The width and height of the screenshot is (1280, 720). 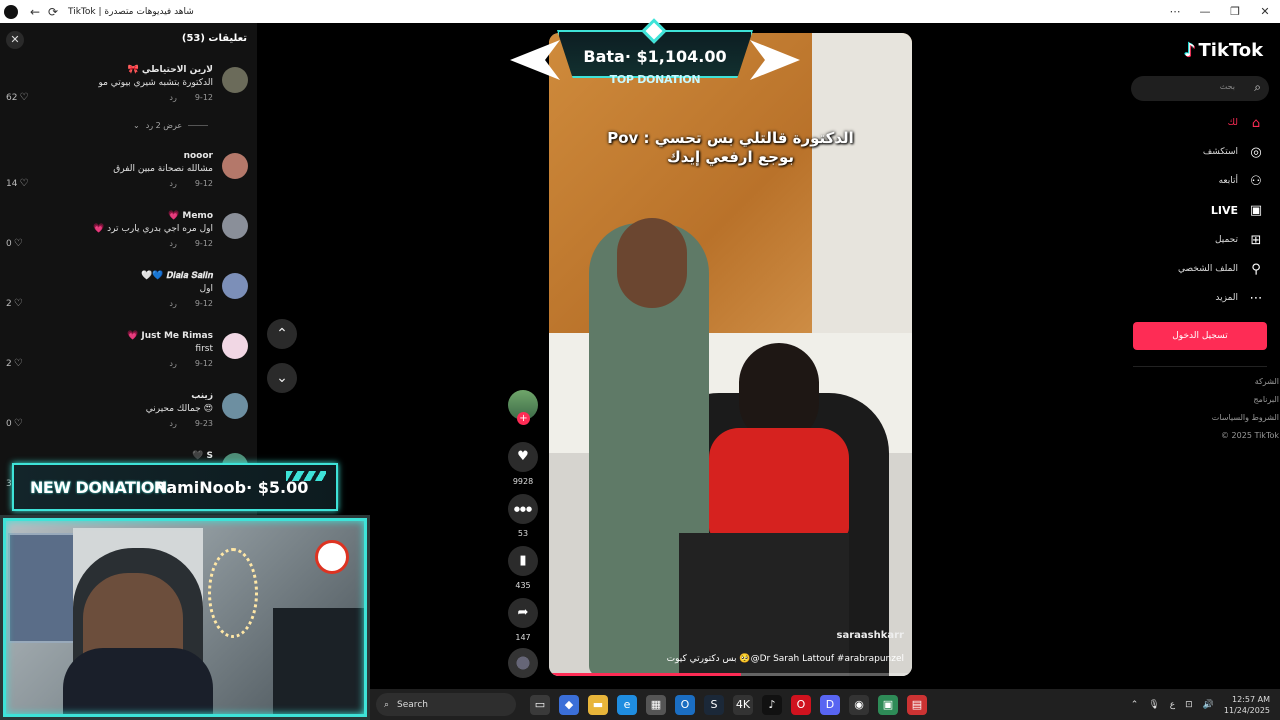 I want to click on comment-meta: رد 9-12, so click(x=191, y=183).